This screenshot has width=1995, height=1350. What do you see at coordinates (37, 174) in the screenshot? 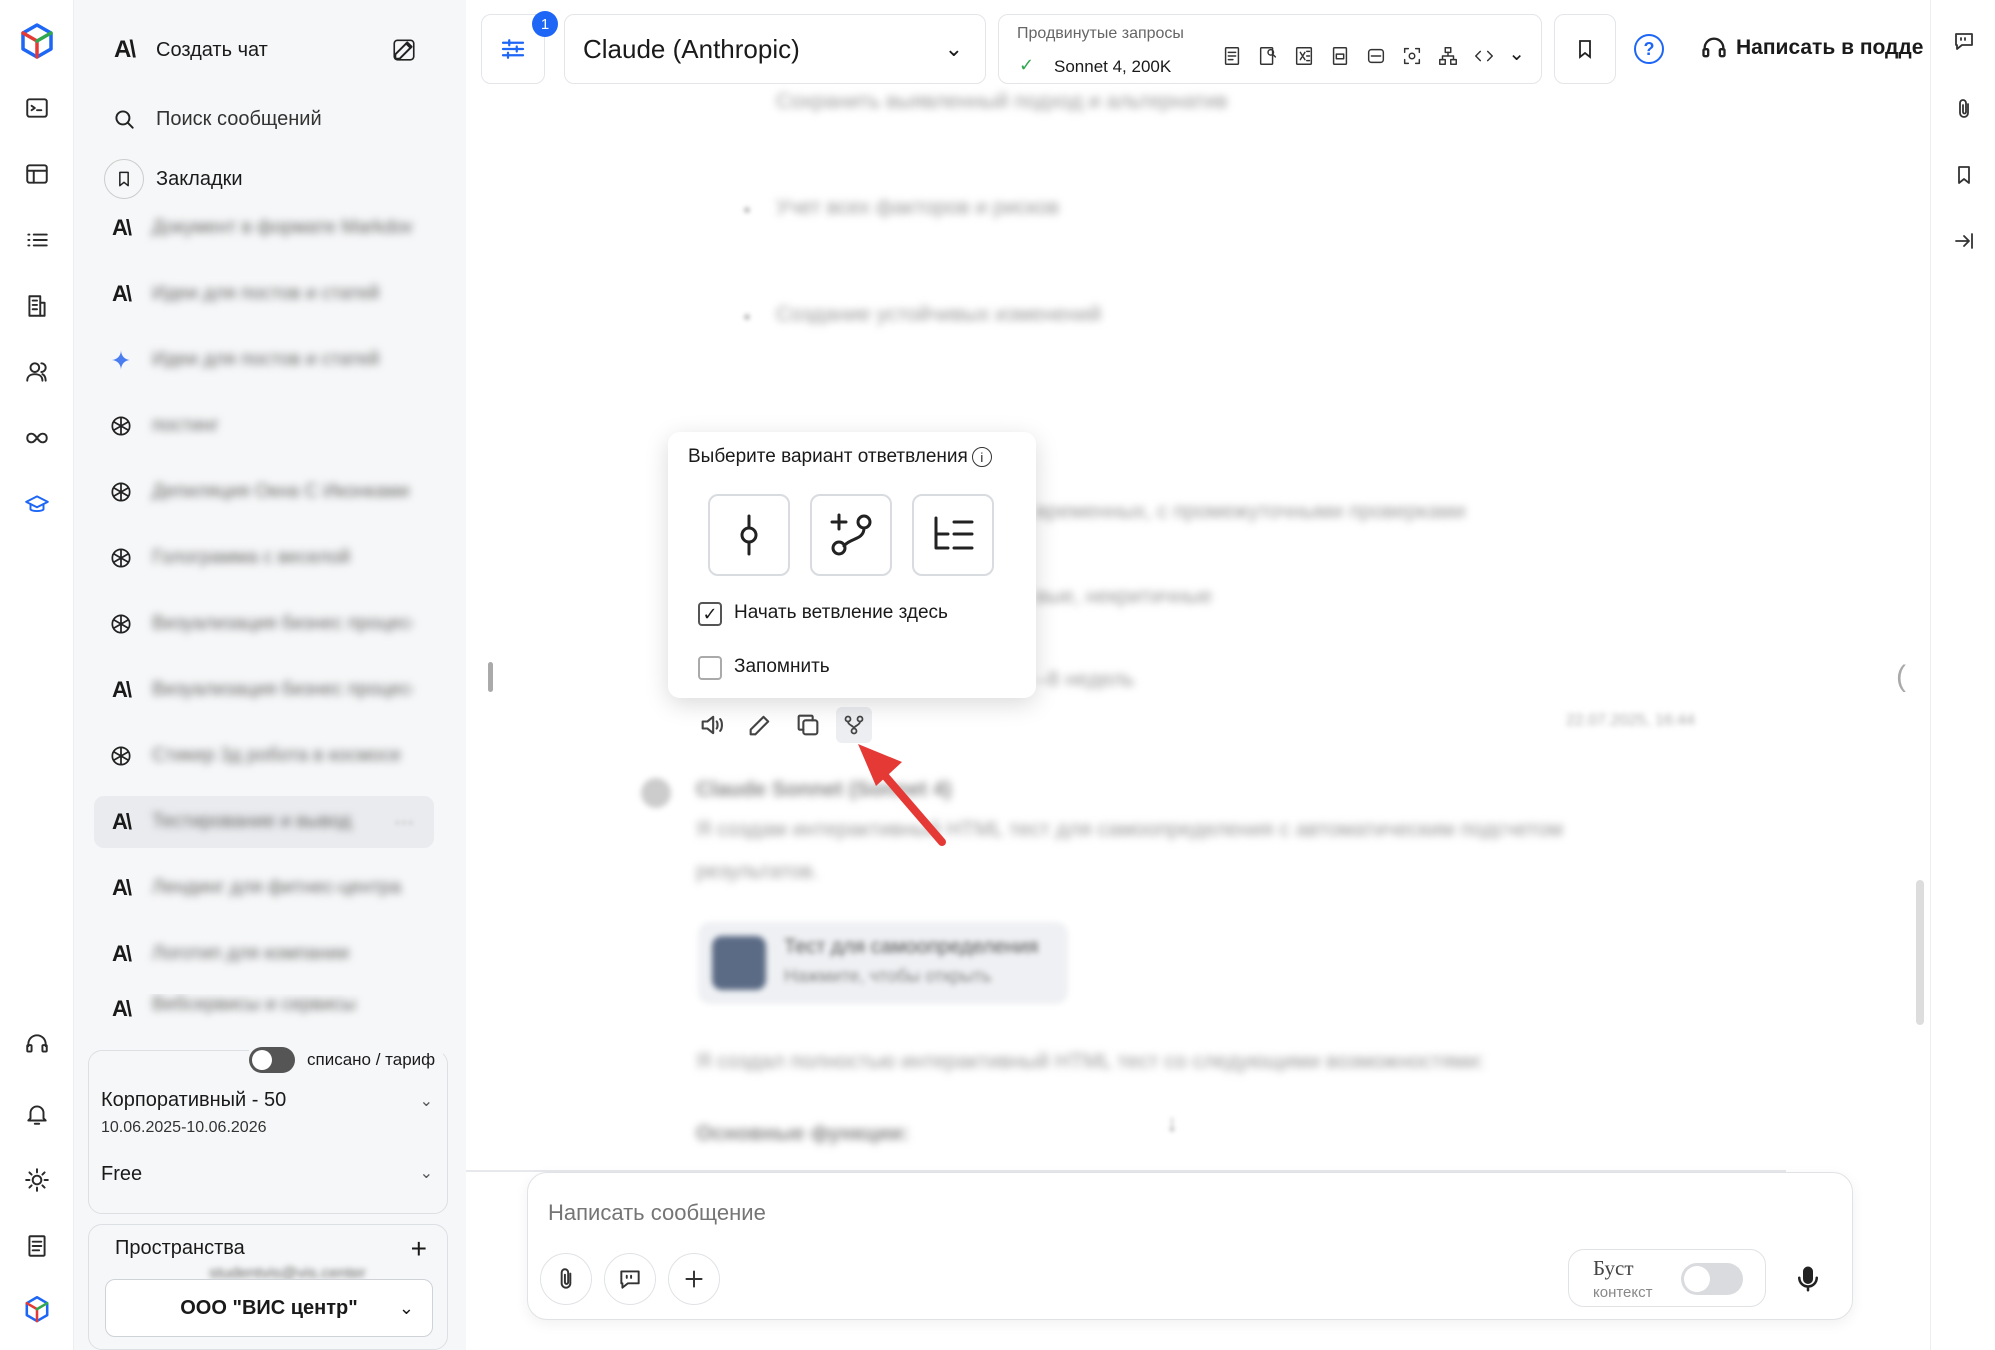
I see `layout-icon` at bounding box center [37, 174].